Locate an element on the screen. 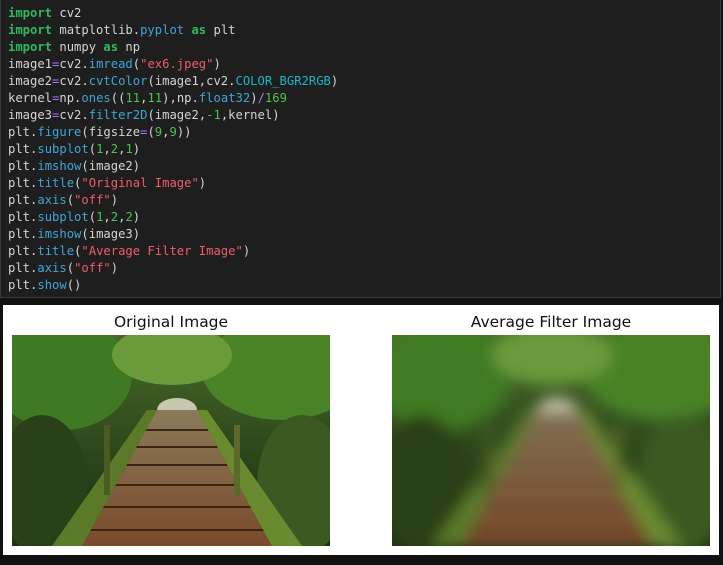  code-token: pyplot is located at coordinates (162, 30).